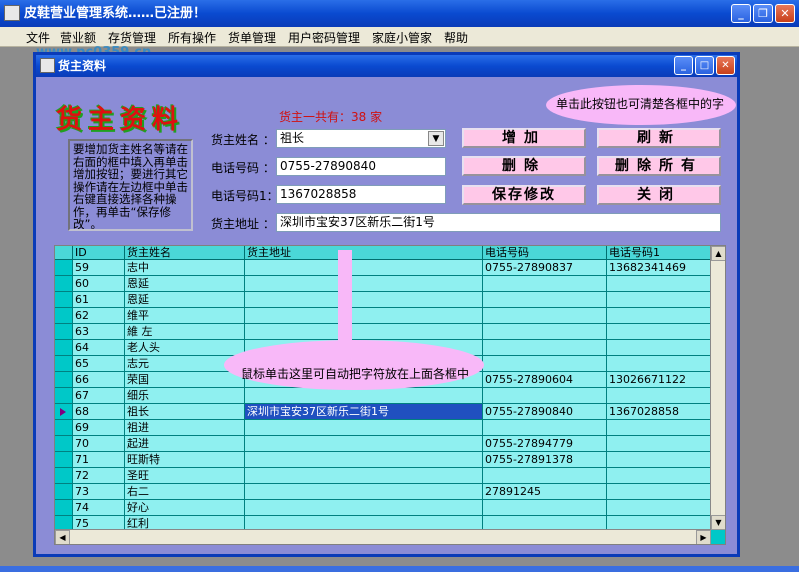 This screenshot has width=799, height=572. I want to click on table-row: 59 志中 0755-27890837 13682341469, so click(383, 268).